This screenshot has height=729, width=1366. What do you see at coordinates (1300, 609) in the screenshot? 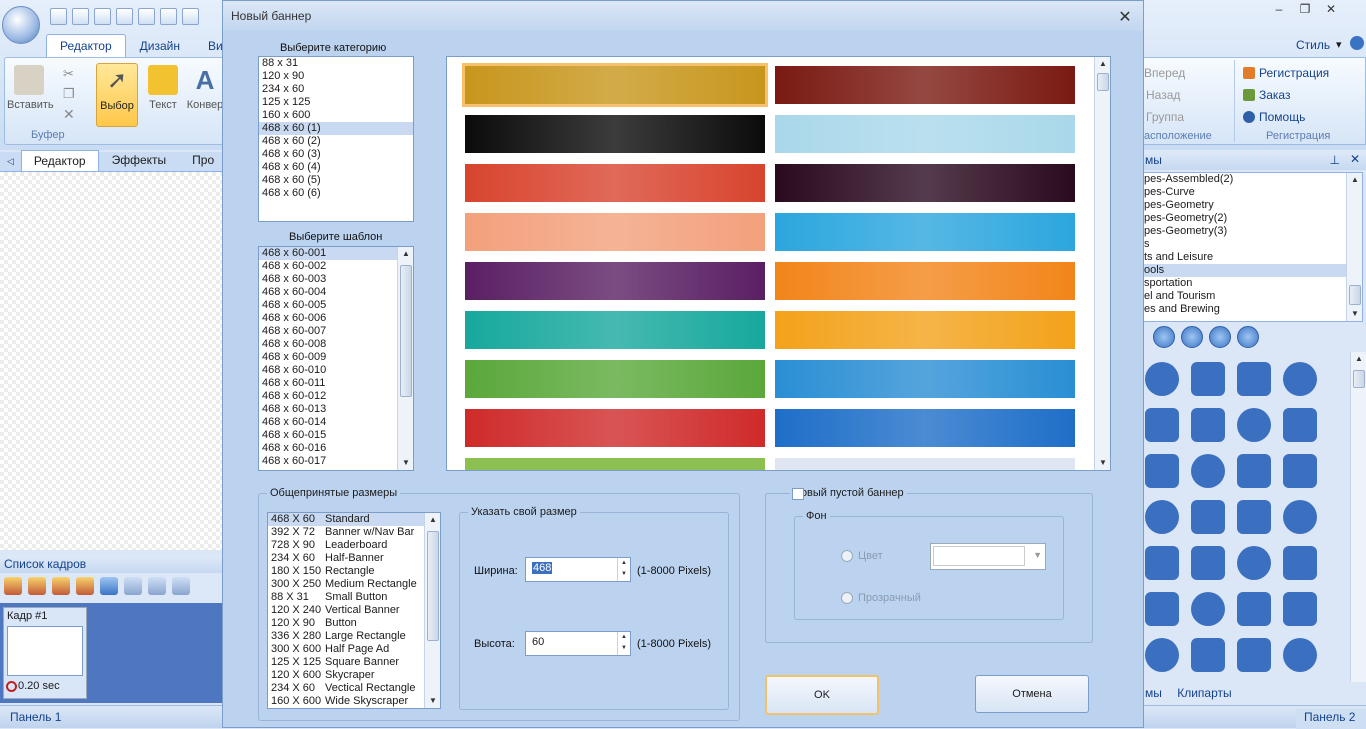
I see `swirl-shape-icon` at bounding box center [1300, 609].